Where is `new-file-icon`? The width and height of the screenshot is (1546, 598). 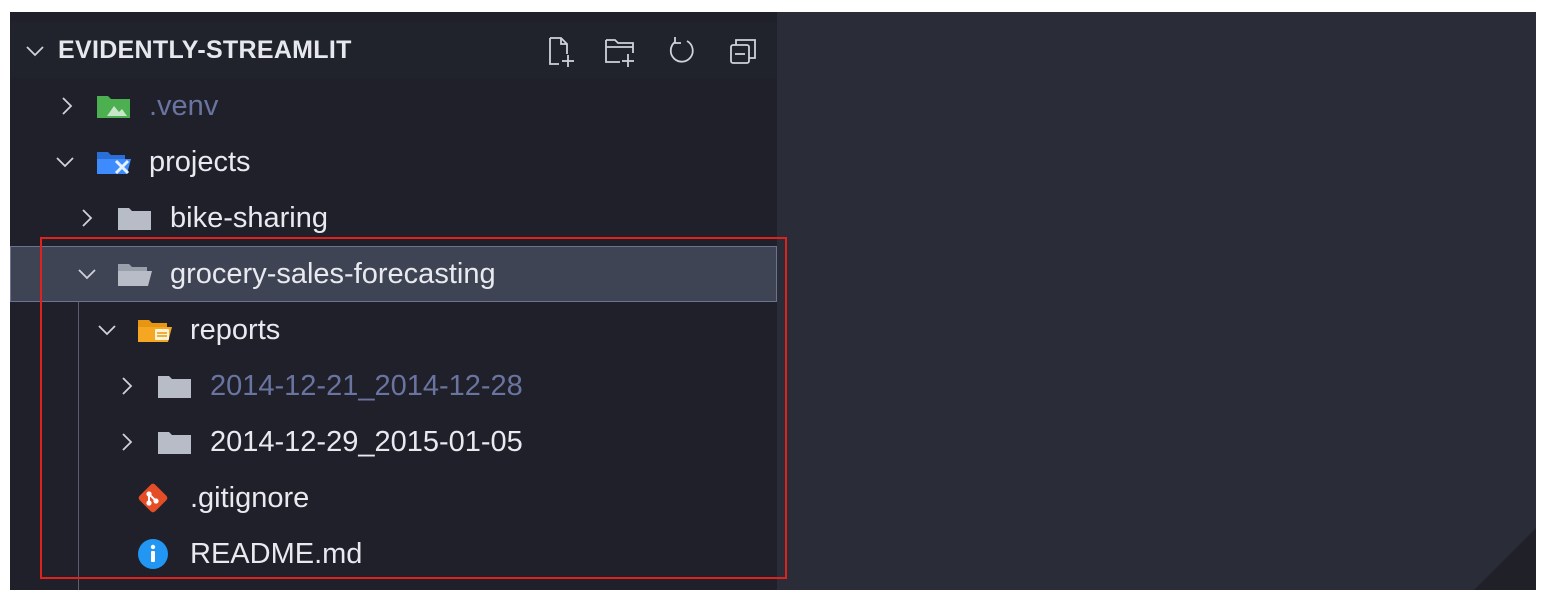 new-file-icon is located at coordinates (560, 51).